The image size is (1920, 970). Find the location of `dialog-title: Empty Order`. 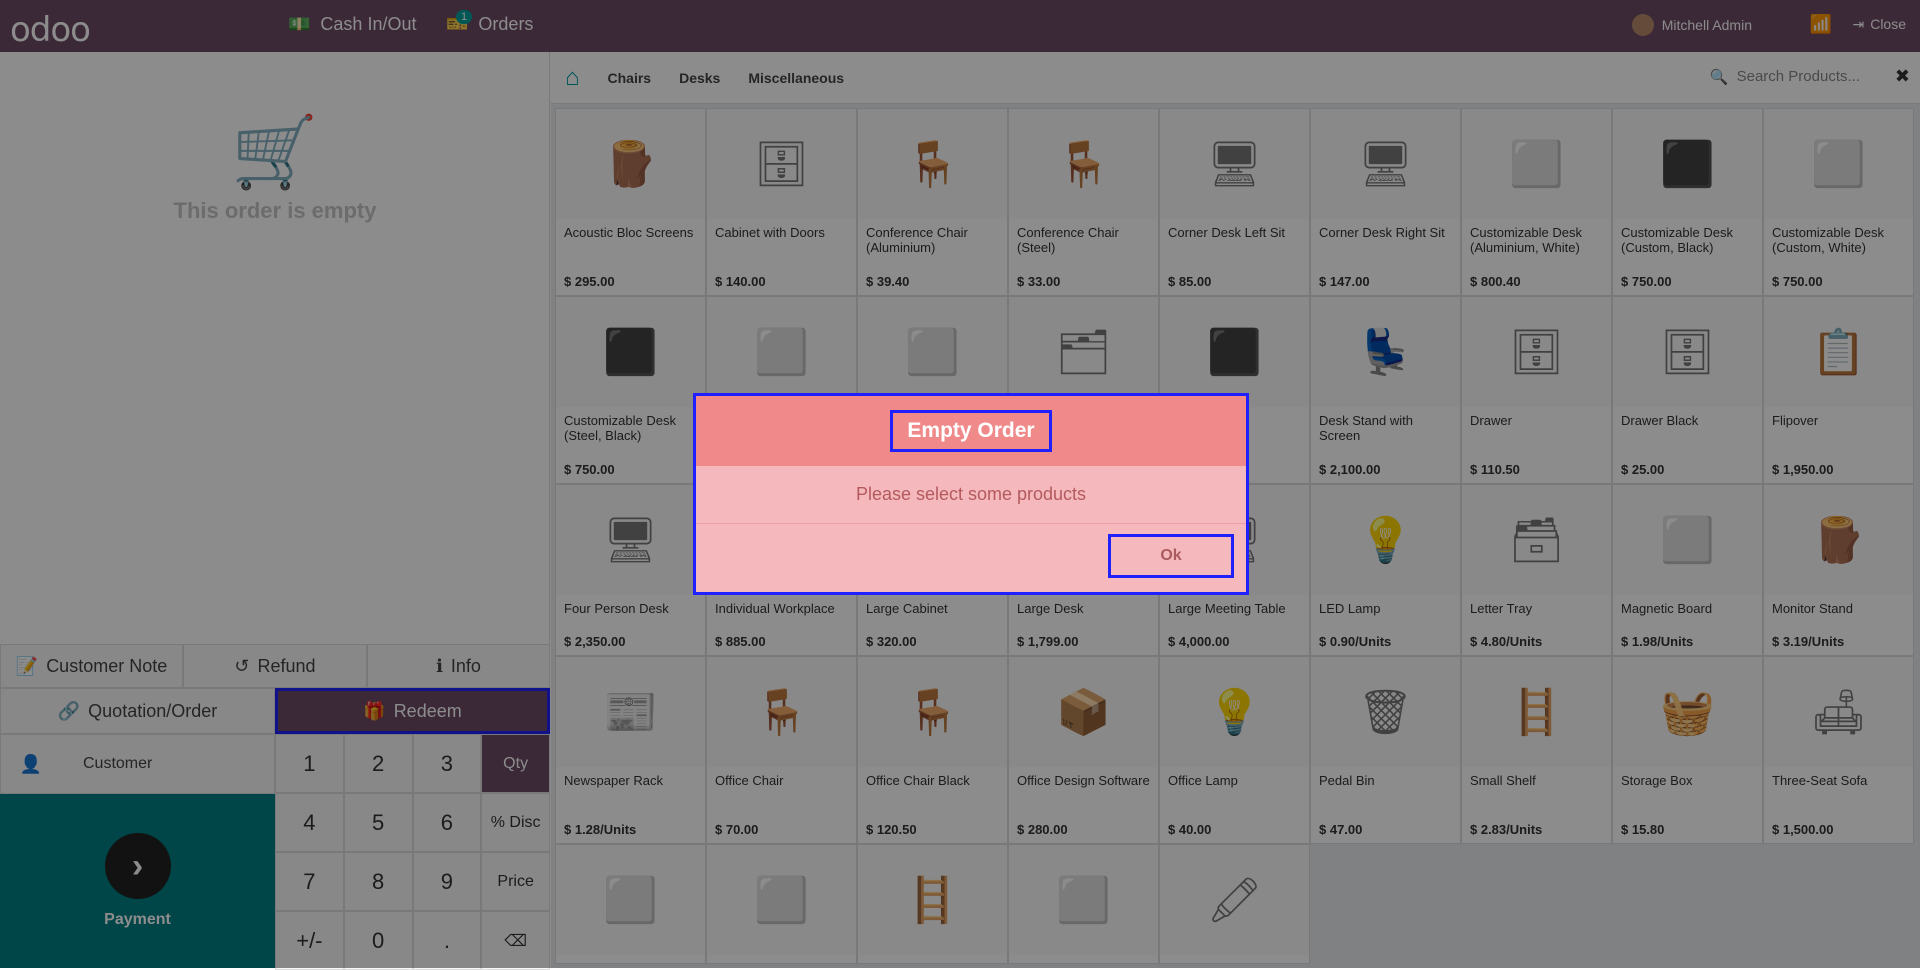

dialog-title: Empty Order is located at coordinates (971, 431).